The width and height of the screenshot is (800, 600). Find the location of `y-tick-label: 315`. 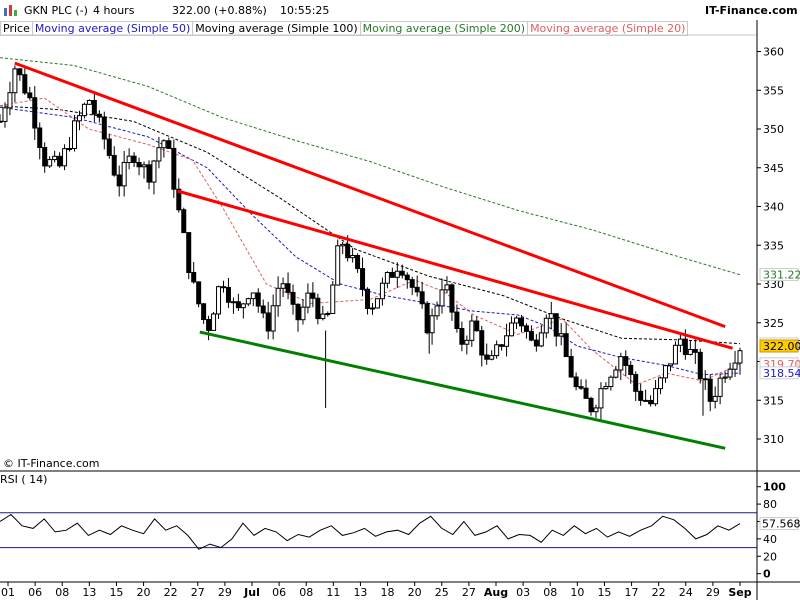

y-tick-label: 315 is located at coordinates (773, 400).